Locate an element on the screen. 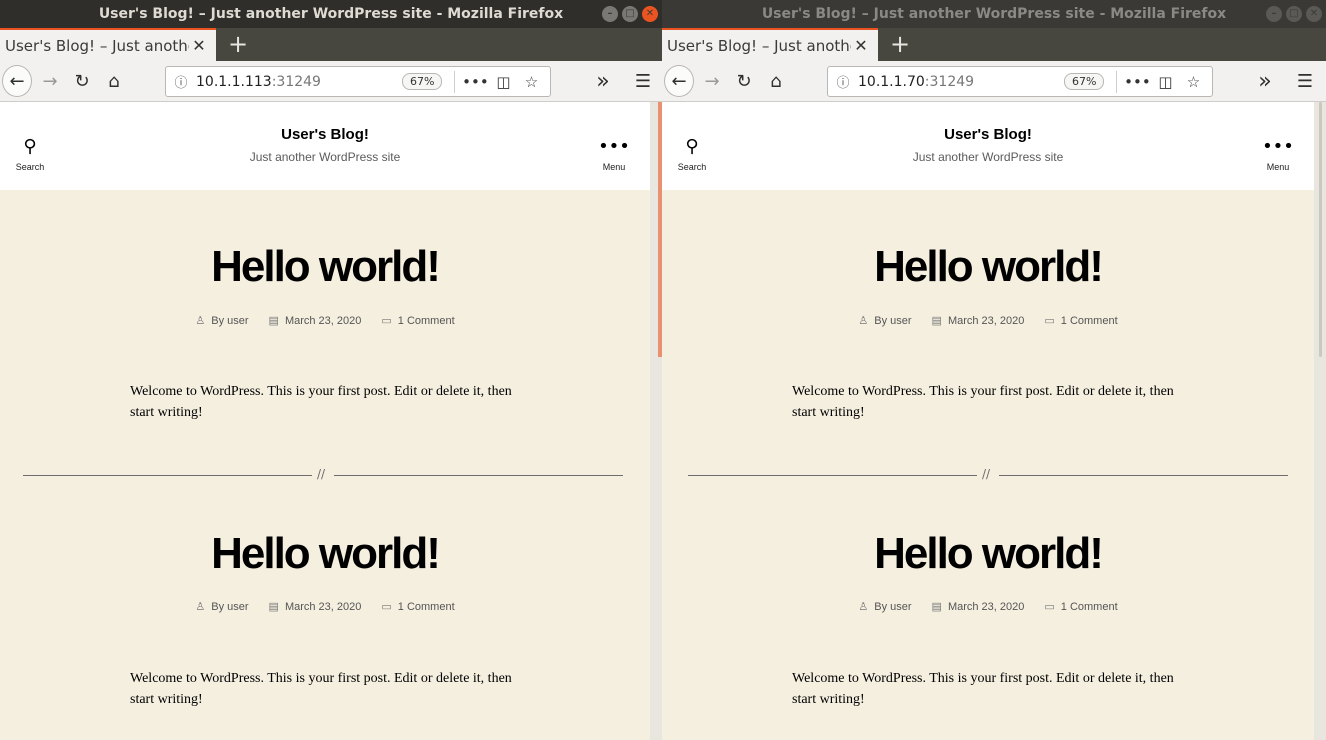 The image size is (1326, 740). url-bar: ⓘ 10.1.1.113:31249 67% ••• ◫ ☆ is located at coordinates (358, 81).